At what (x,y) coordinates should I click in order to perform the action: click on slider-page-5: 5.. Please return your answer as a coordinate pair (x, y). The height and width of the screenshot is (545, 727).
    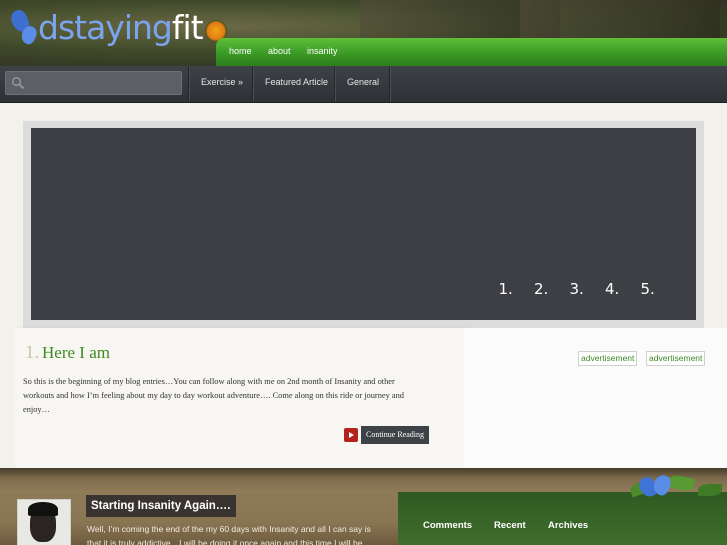
    Looking at the image, I should click on (659, 289).